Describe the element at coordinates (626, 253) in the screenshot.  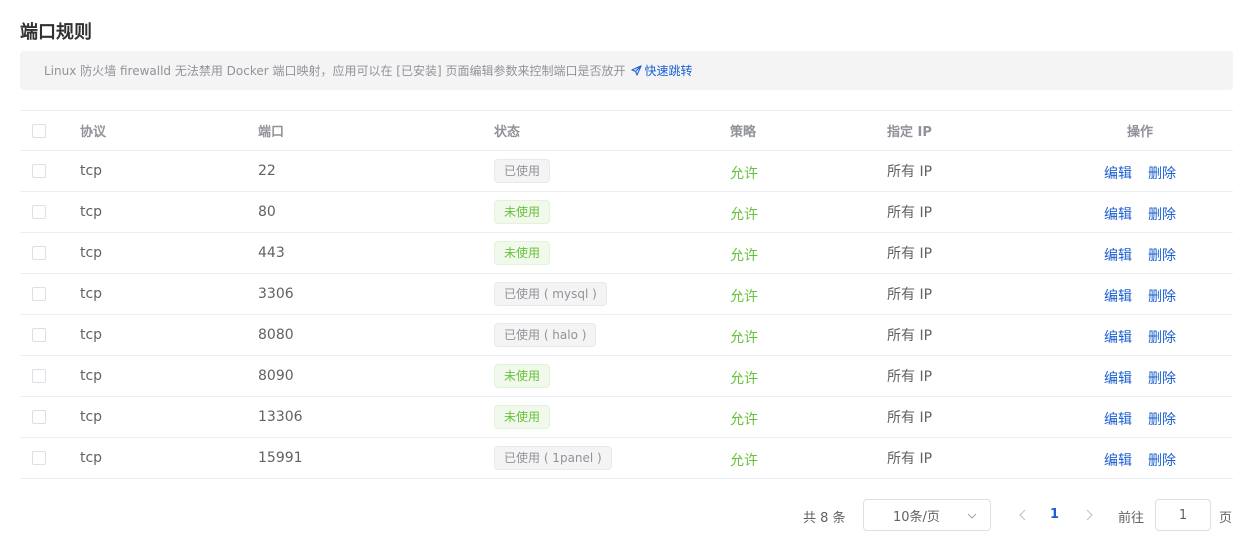
I see `table-row: tcp 443 未使用 允许 所有 IP 编辑 删除` at that location.